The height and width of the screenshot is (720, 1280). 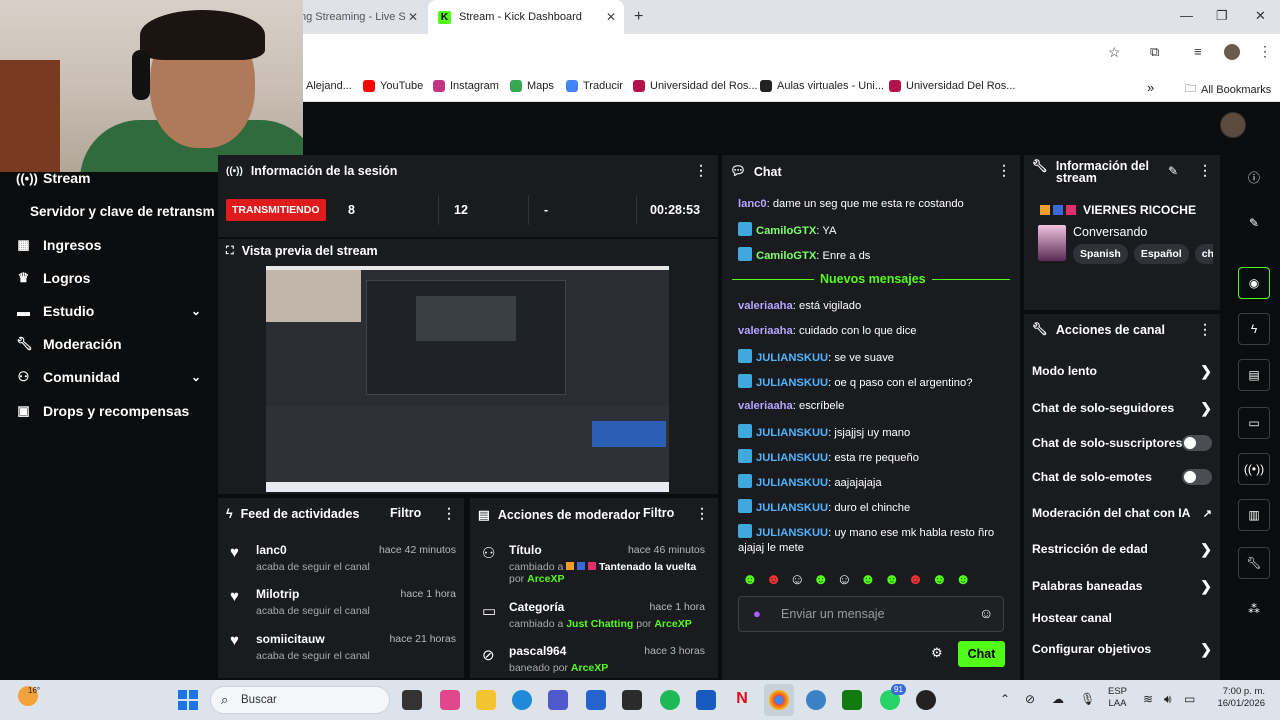 I want to click on bookmark-star-icon: ☆, so click(x=1114, y=52).